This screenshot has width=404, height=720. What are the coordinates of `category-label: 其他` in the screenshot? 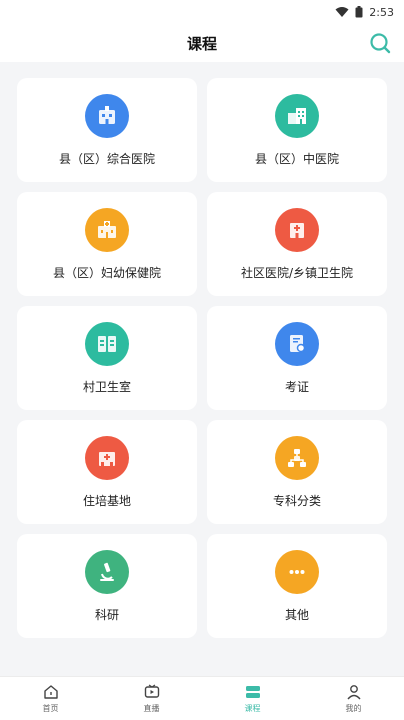 It's located at (296, 615).